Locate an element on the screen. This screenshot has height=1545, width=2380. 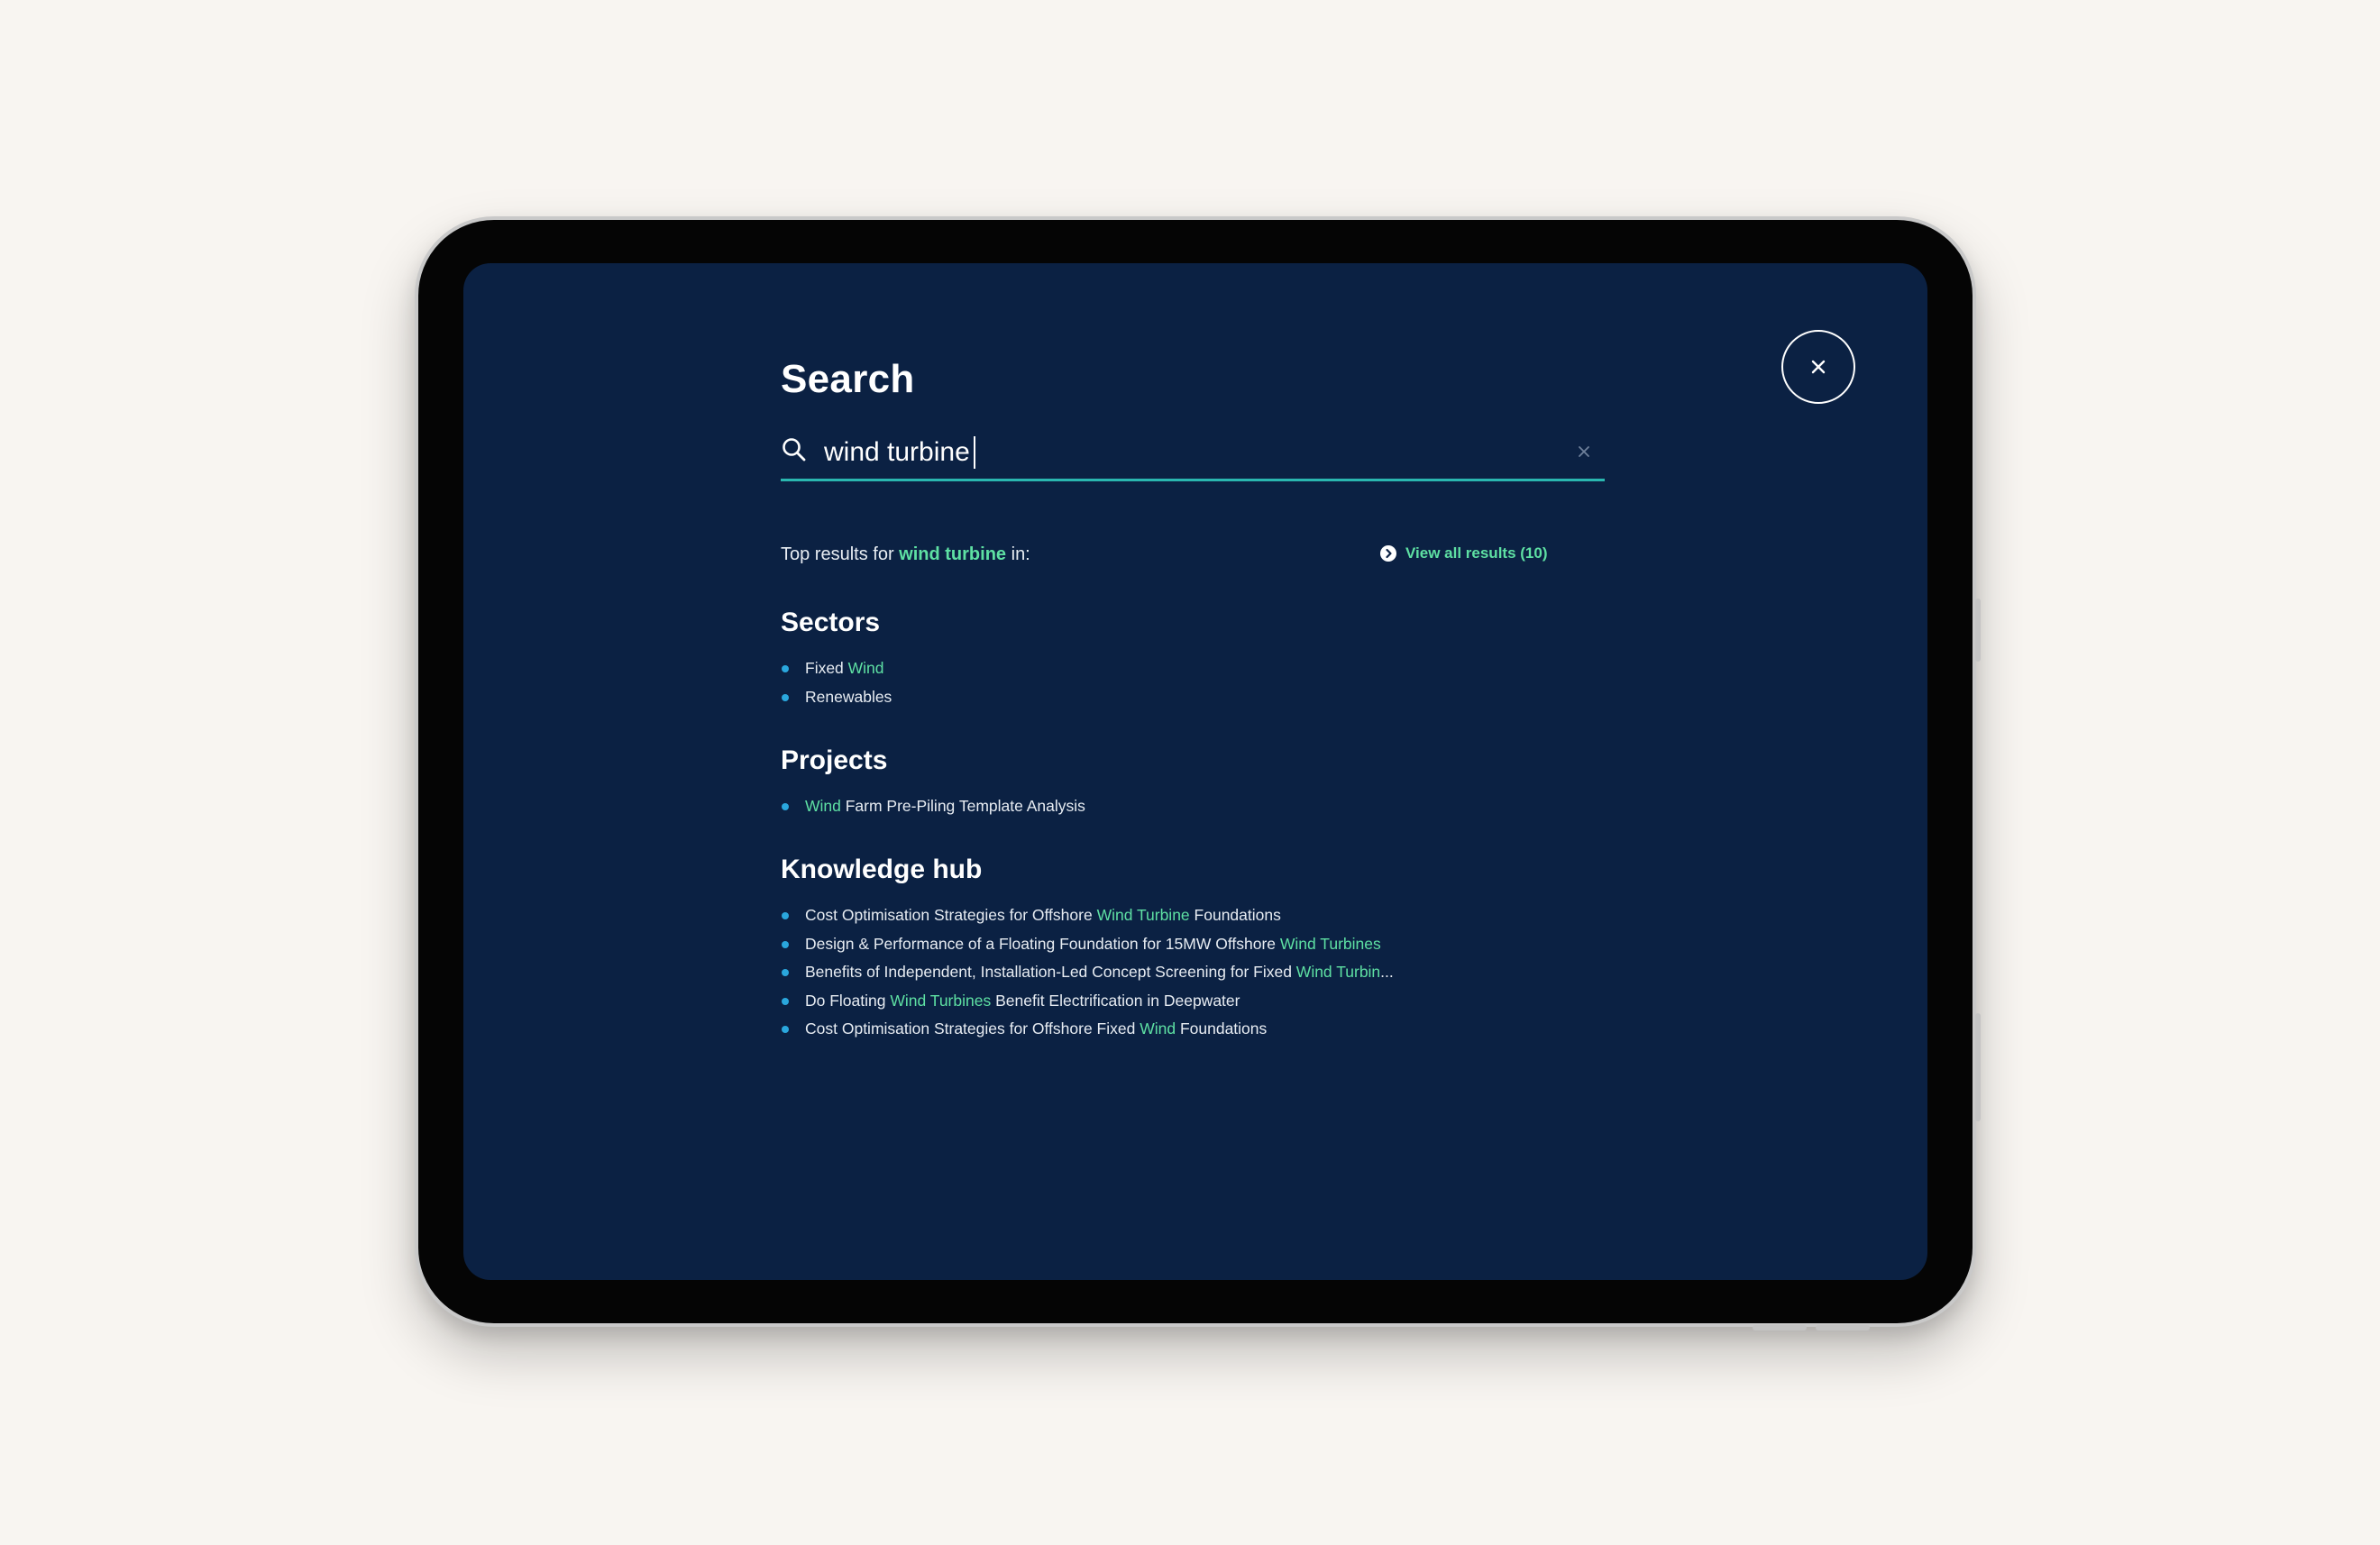
result-text: Benefit Electrification in Deepwater is located at coordinates (1116, 1000).